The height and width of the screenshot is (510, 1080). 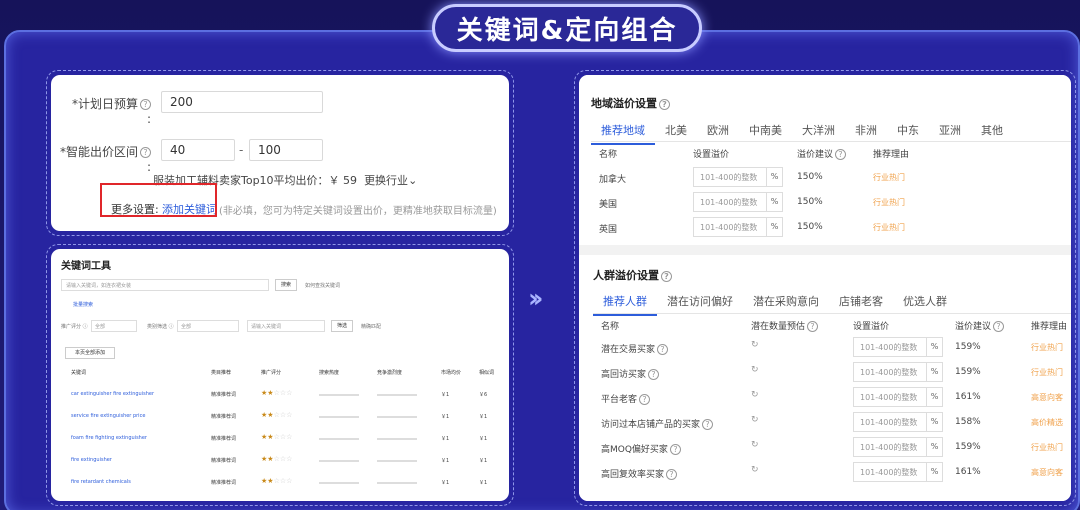 I want to click on keyword-search-input: 请输入关键词，如连衣裙女装, so click(x=165, y=285).